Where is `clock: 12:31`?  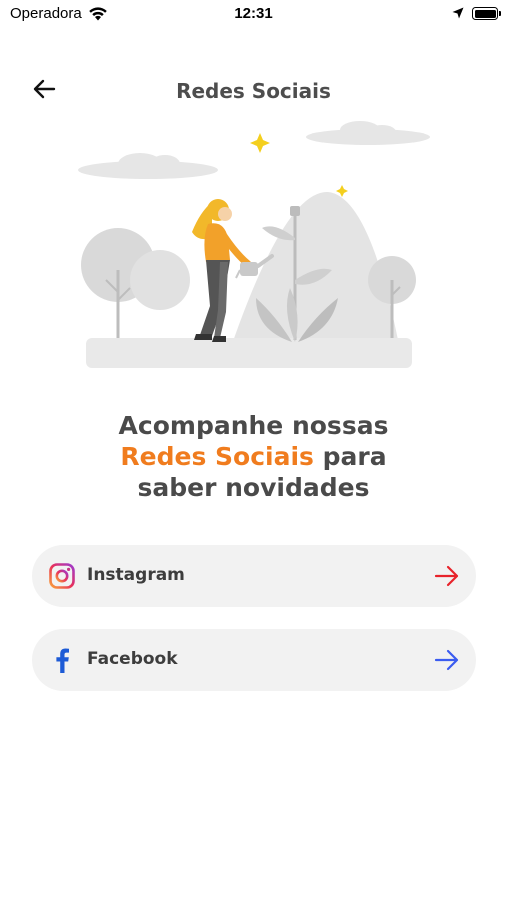
clock: 12:31 is located at coordinates (253, 13).